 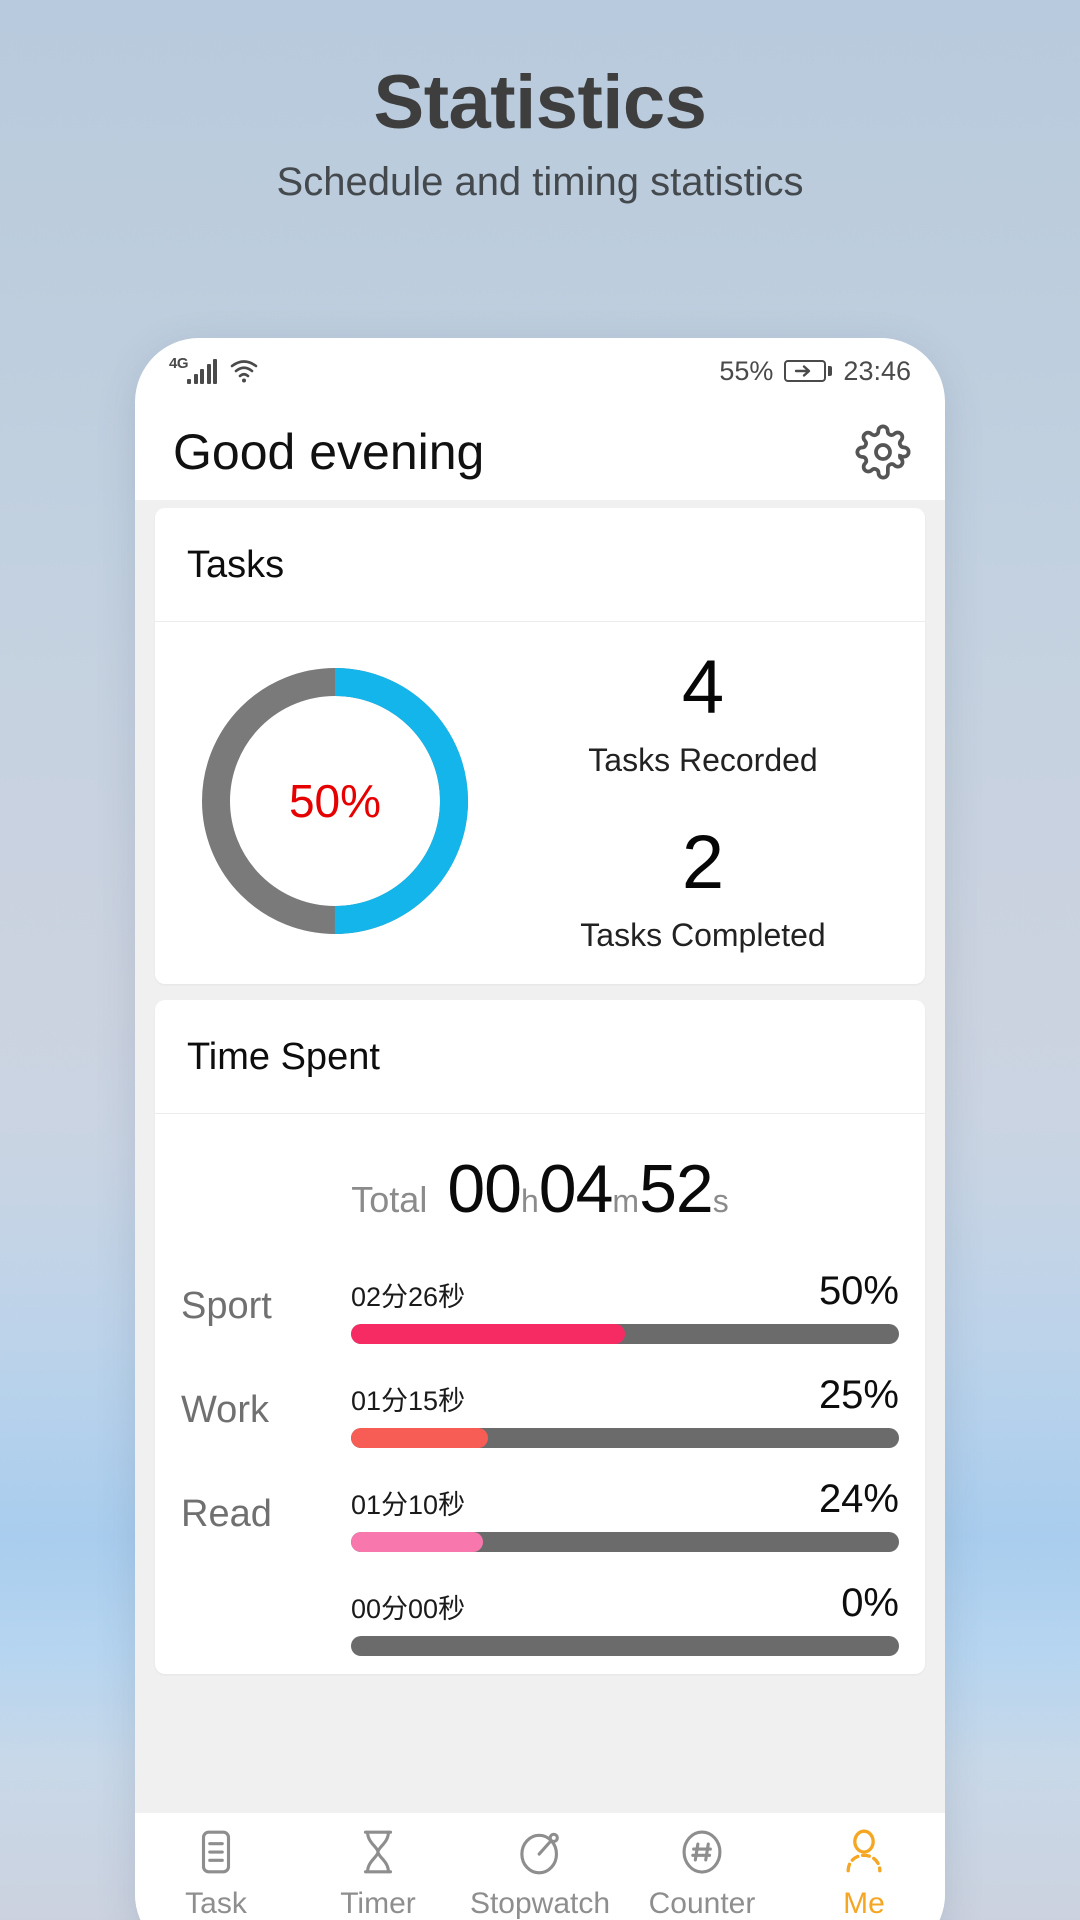 I want to click on hours-unit: h, so click(x=529, y=1200).